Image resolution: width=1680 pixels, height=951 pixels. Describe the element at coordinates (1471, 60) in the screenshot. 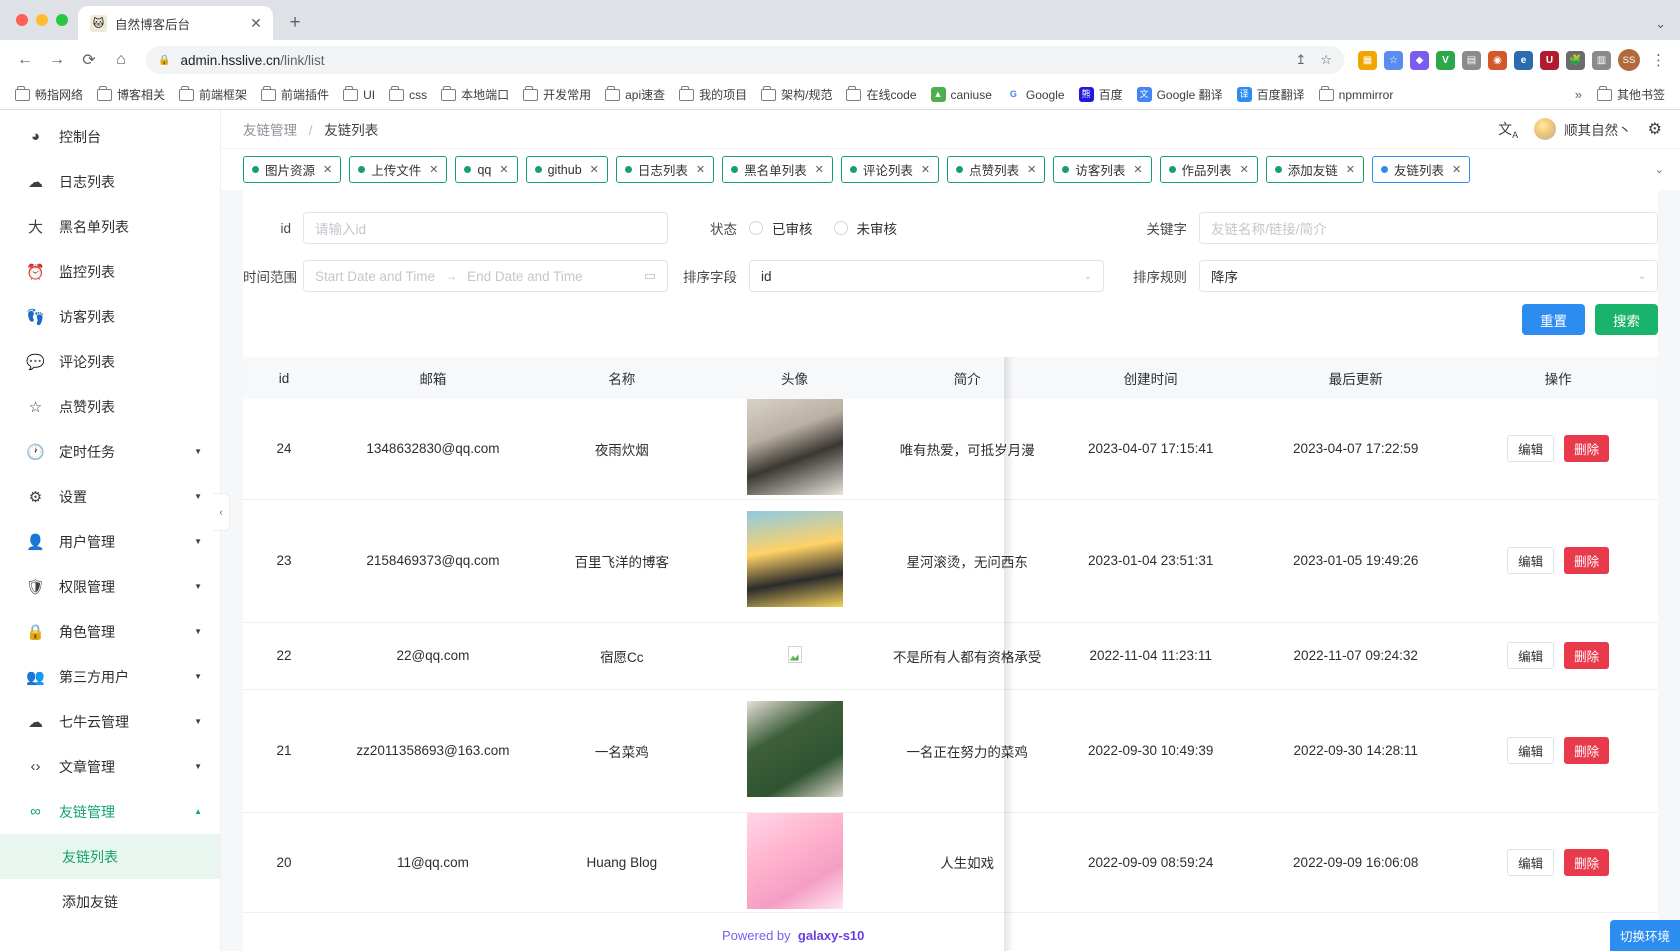

I see `extension-icon-5: ▤` at that location.